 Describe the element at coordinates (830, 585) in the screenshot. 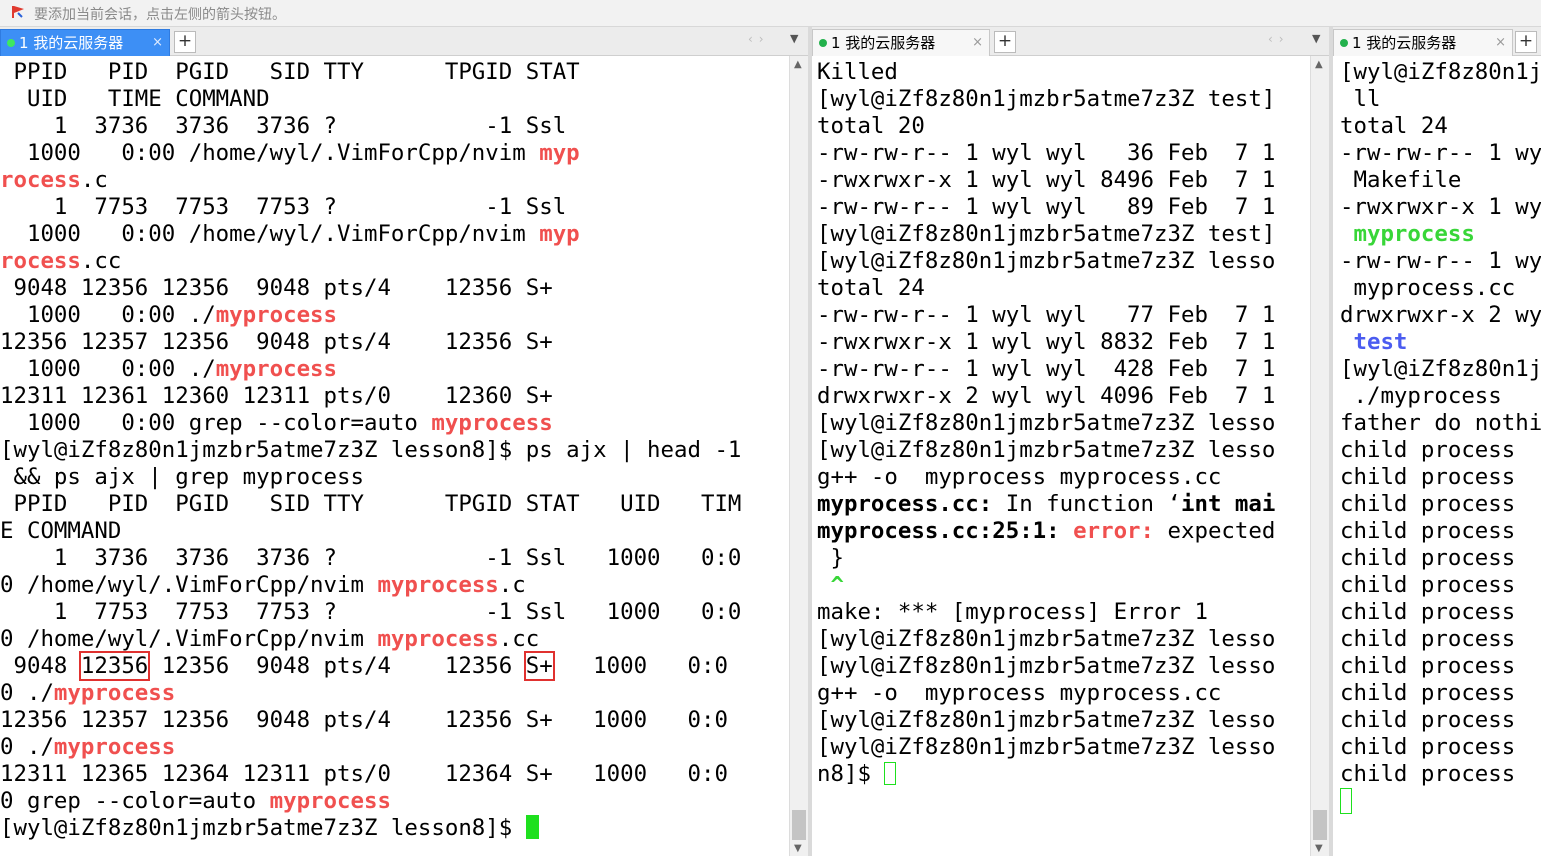

I see `caret-marker: ^` at that location.